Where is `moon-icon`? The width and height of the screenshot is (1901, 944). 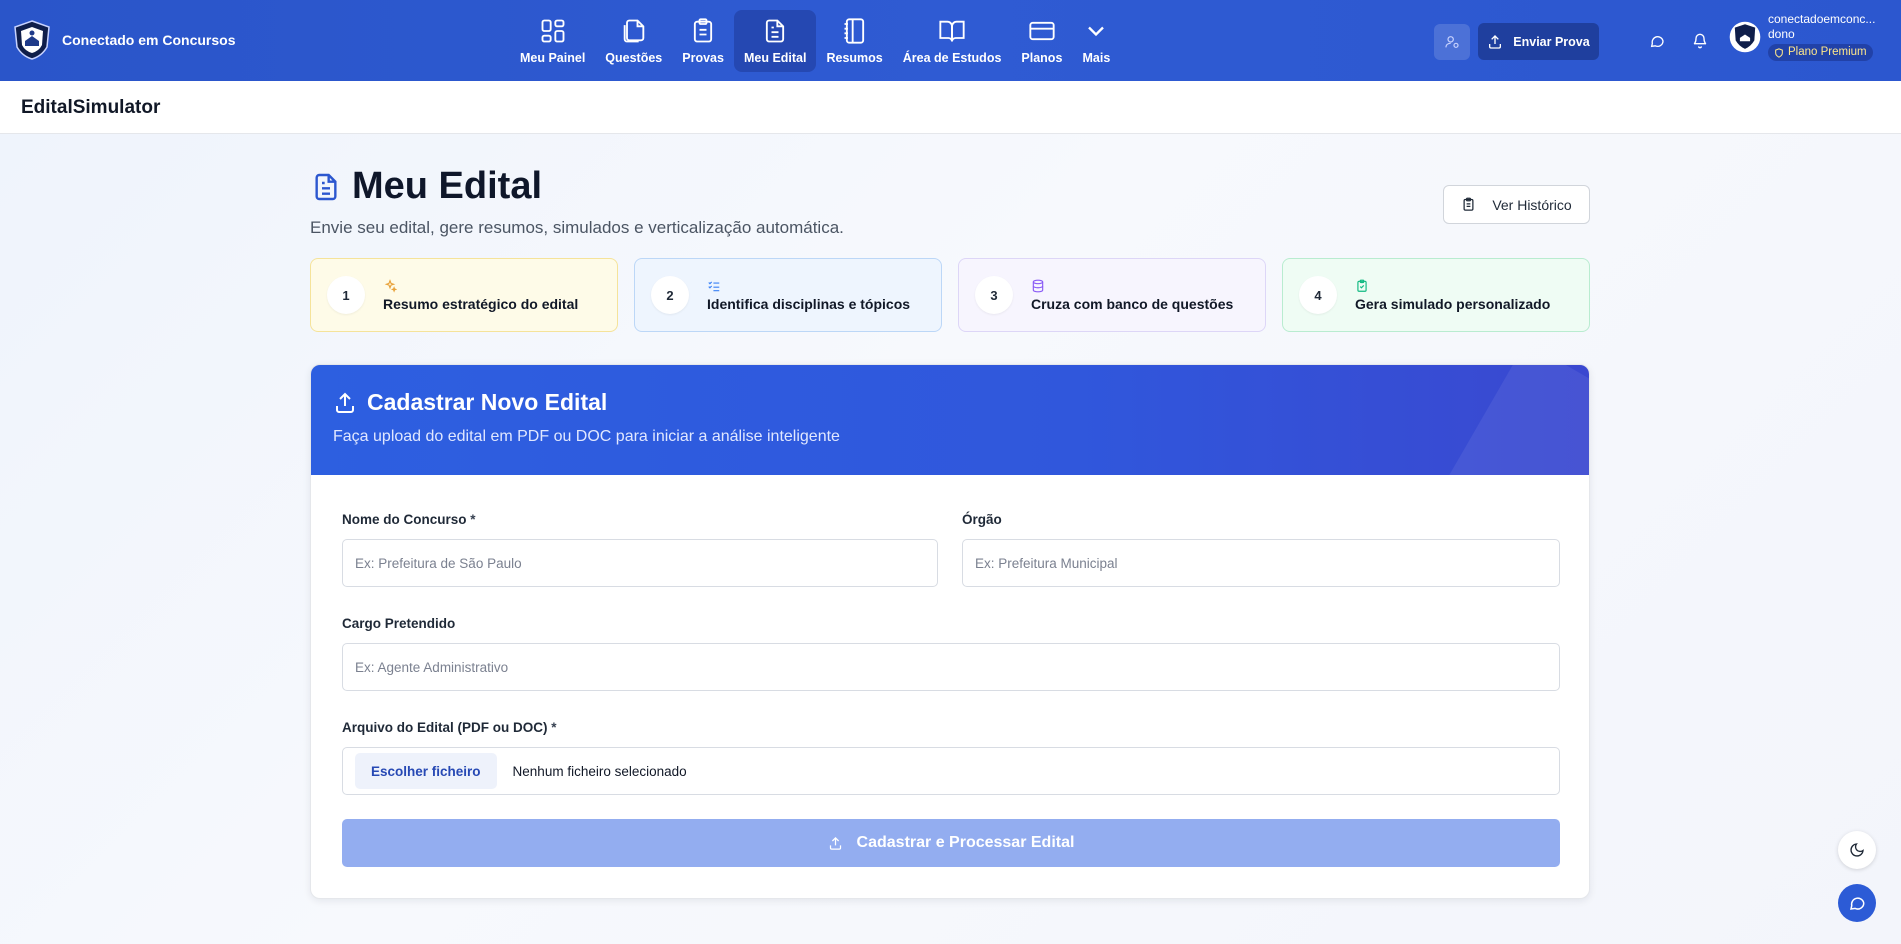 moon-icon is located at coordinates (1857, 850).